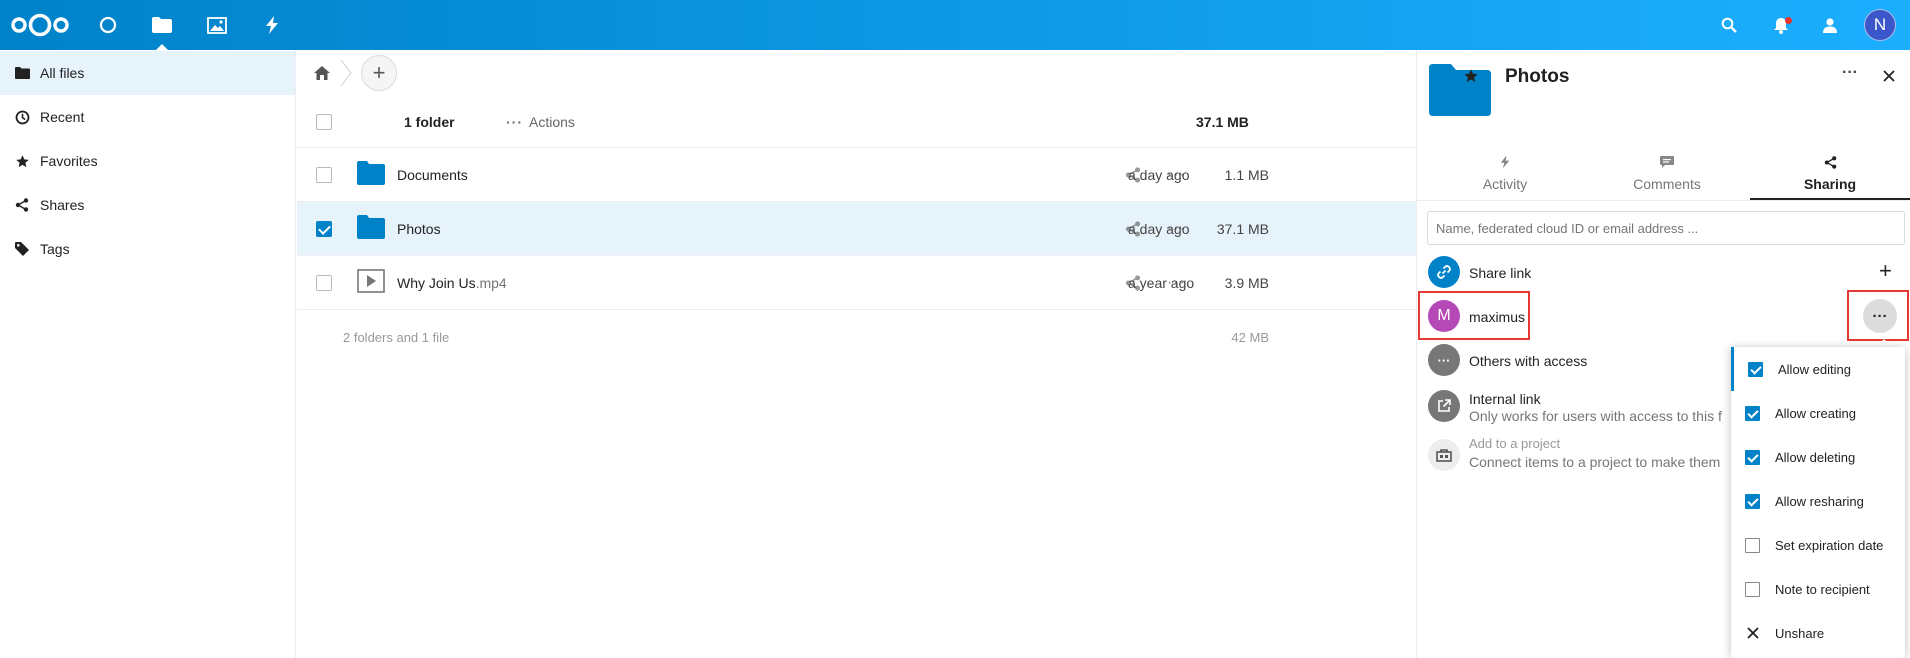  Describe the element at coordinates (1788, 20) in the screenshot. I see `notification-dot` at that location.